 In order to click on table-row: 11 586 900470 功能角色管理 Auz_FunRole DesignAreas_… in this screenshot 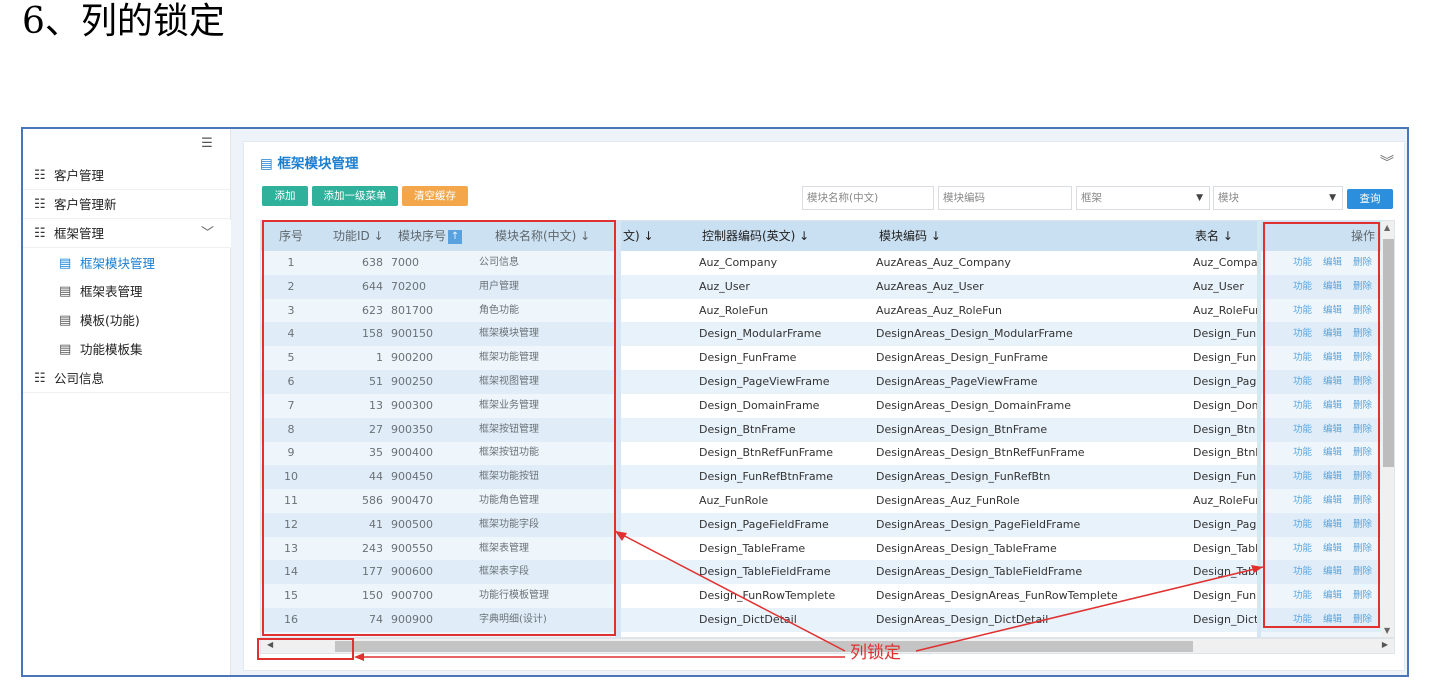, I will do `click(827, 501)`.